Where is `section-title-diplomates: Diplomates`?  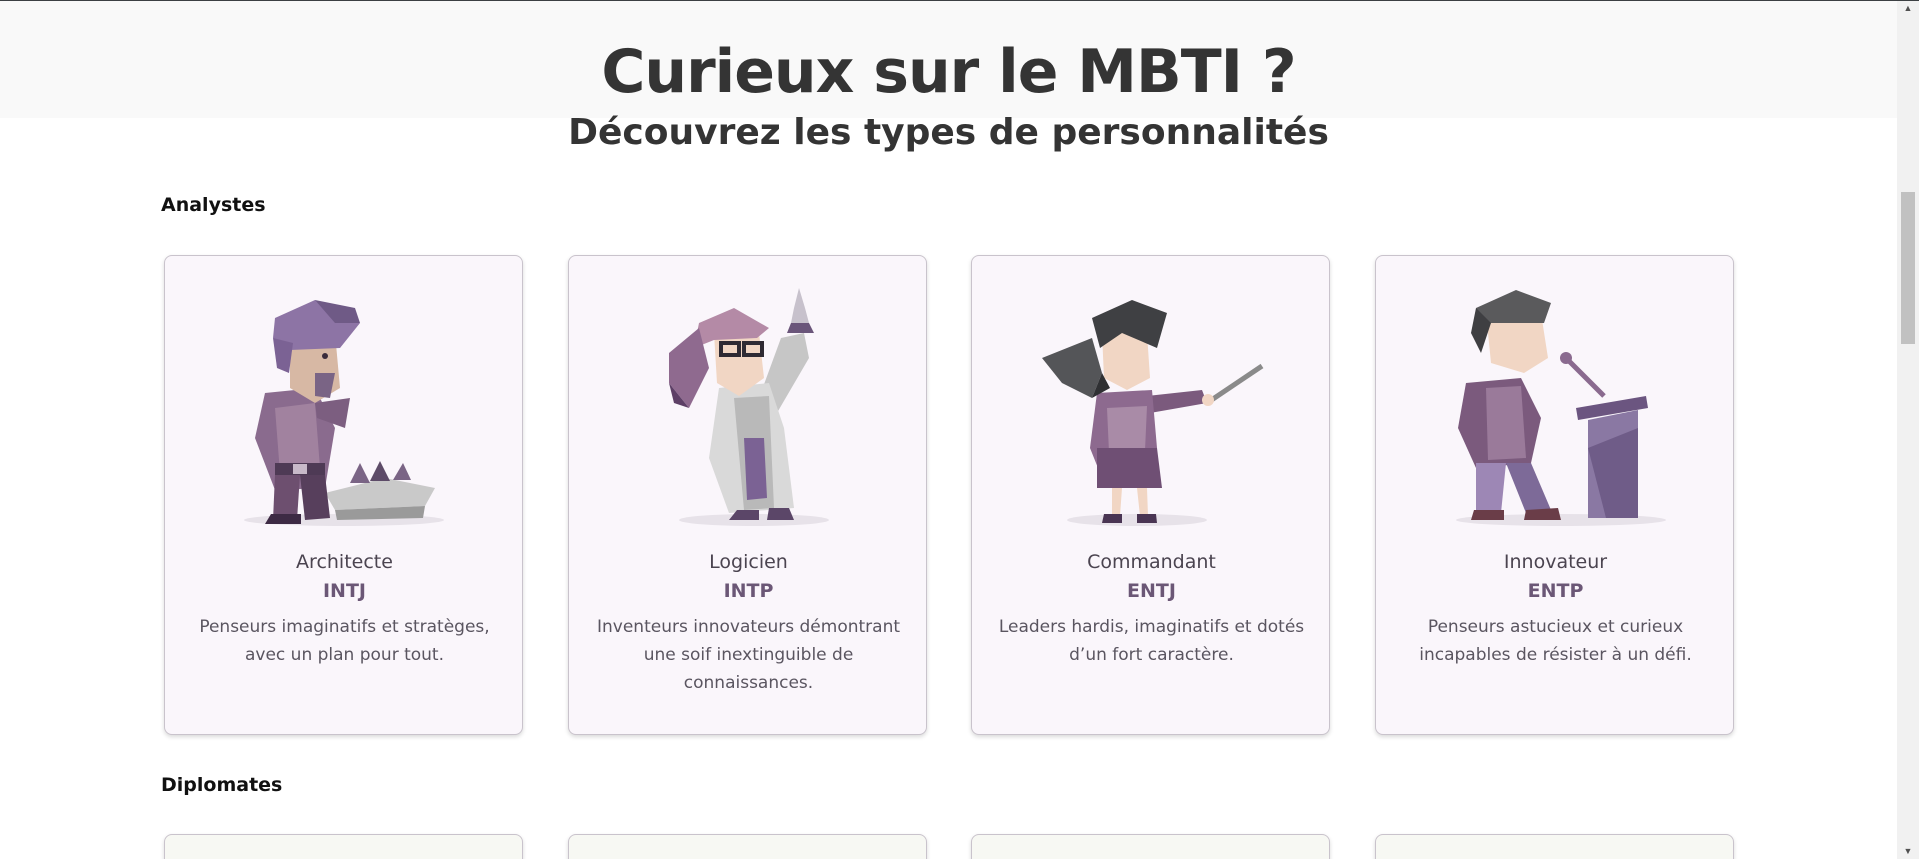 section-title-diplomates: Diplomates is located at coordinates (222, 785).